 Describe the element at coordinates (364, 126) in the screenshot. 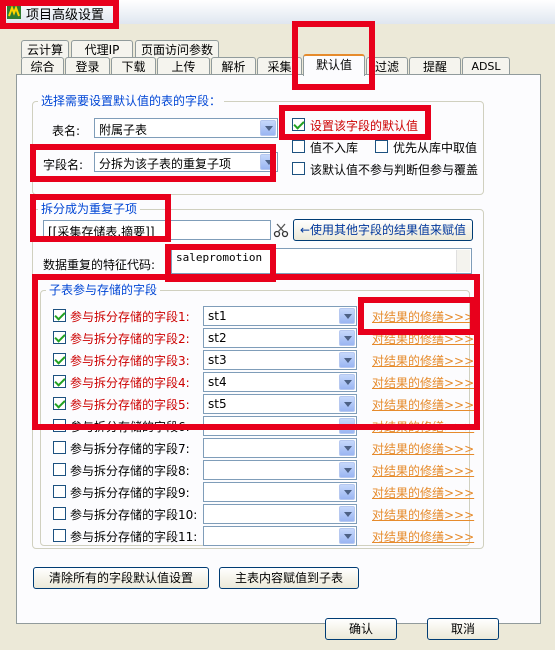

I see `set-default-label: 设置该字段的默认值` at that location.